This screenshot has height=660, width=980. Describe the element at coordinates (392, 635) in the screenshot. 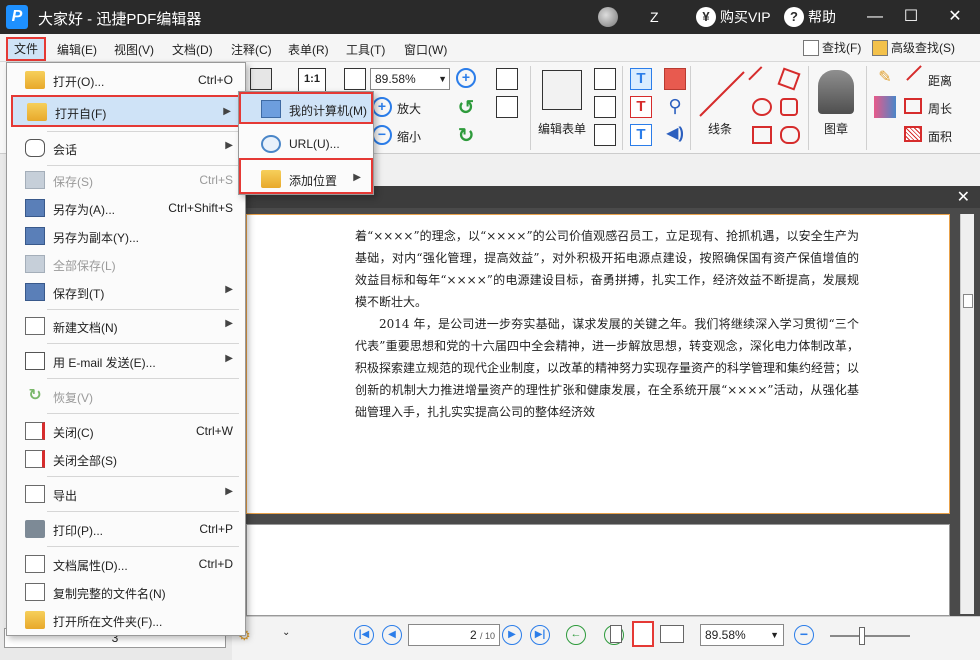

I see `previous-page-icon: ◀` at that location.